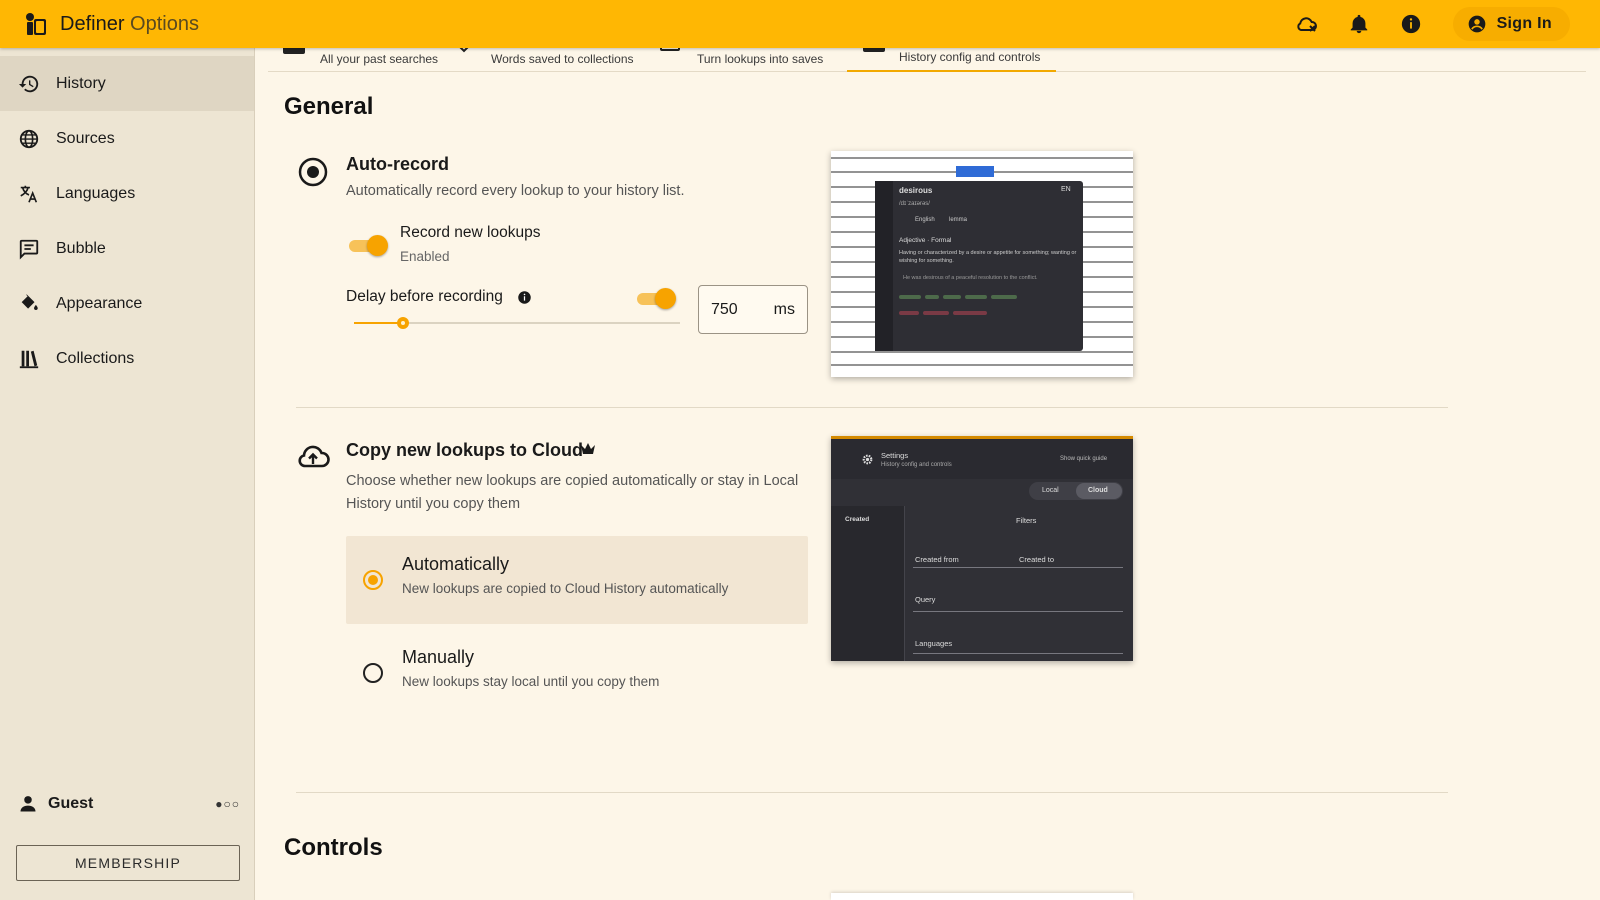 This screenshot has height=900, width=1600. What do you see at coordinates (655, 298) in the screenshot?
I see `delay-toggle` at bounding box center [655, 298].